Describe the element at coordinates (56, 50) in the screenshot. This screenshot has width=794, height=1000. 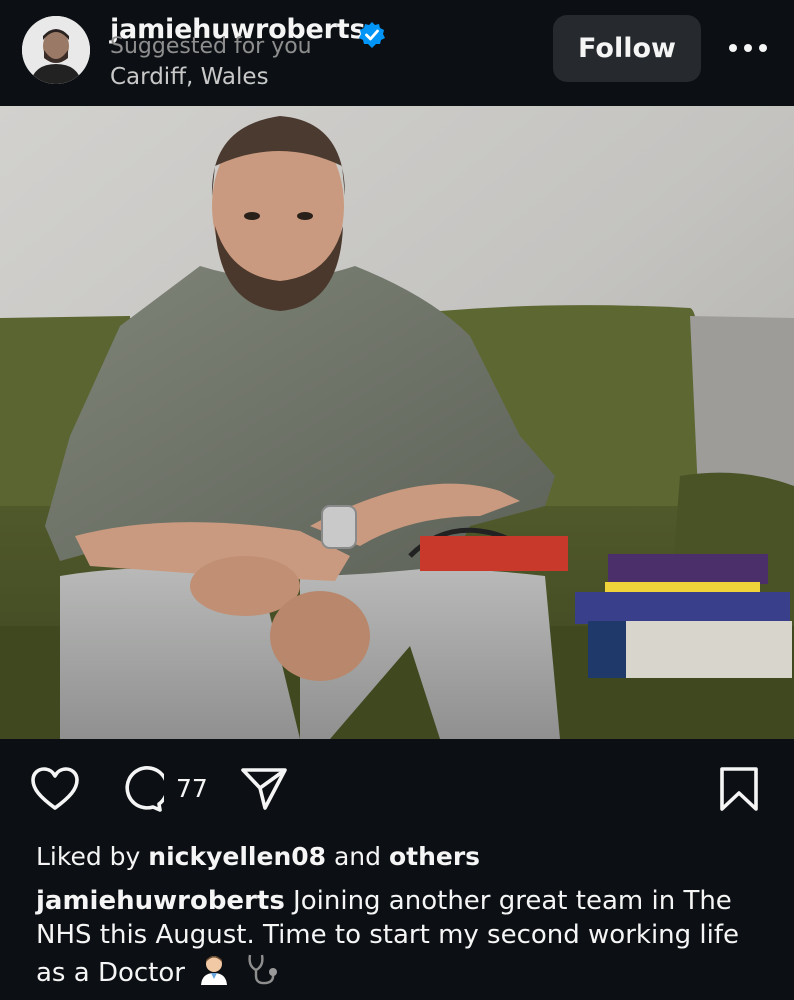
I see `avatar` at that location.